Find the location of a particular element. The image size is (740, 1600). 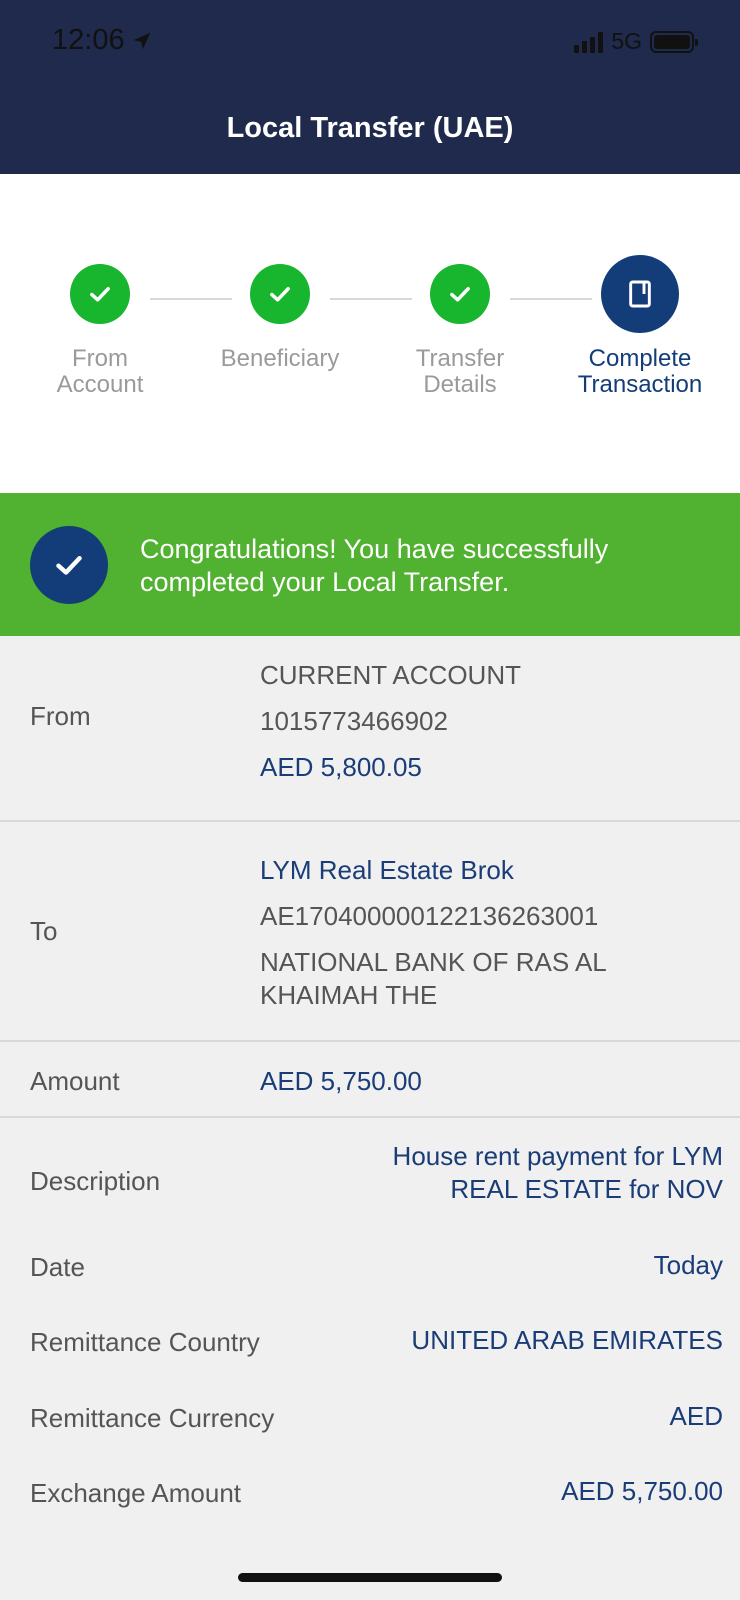

status-time: 12:06 is located at coordinates (102, 40).